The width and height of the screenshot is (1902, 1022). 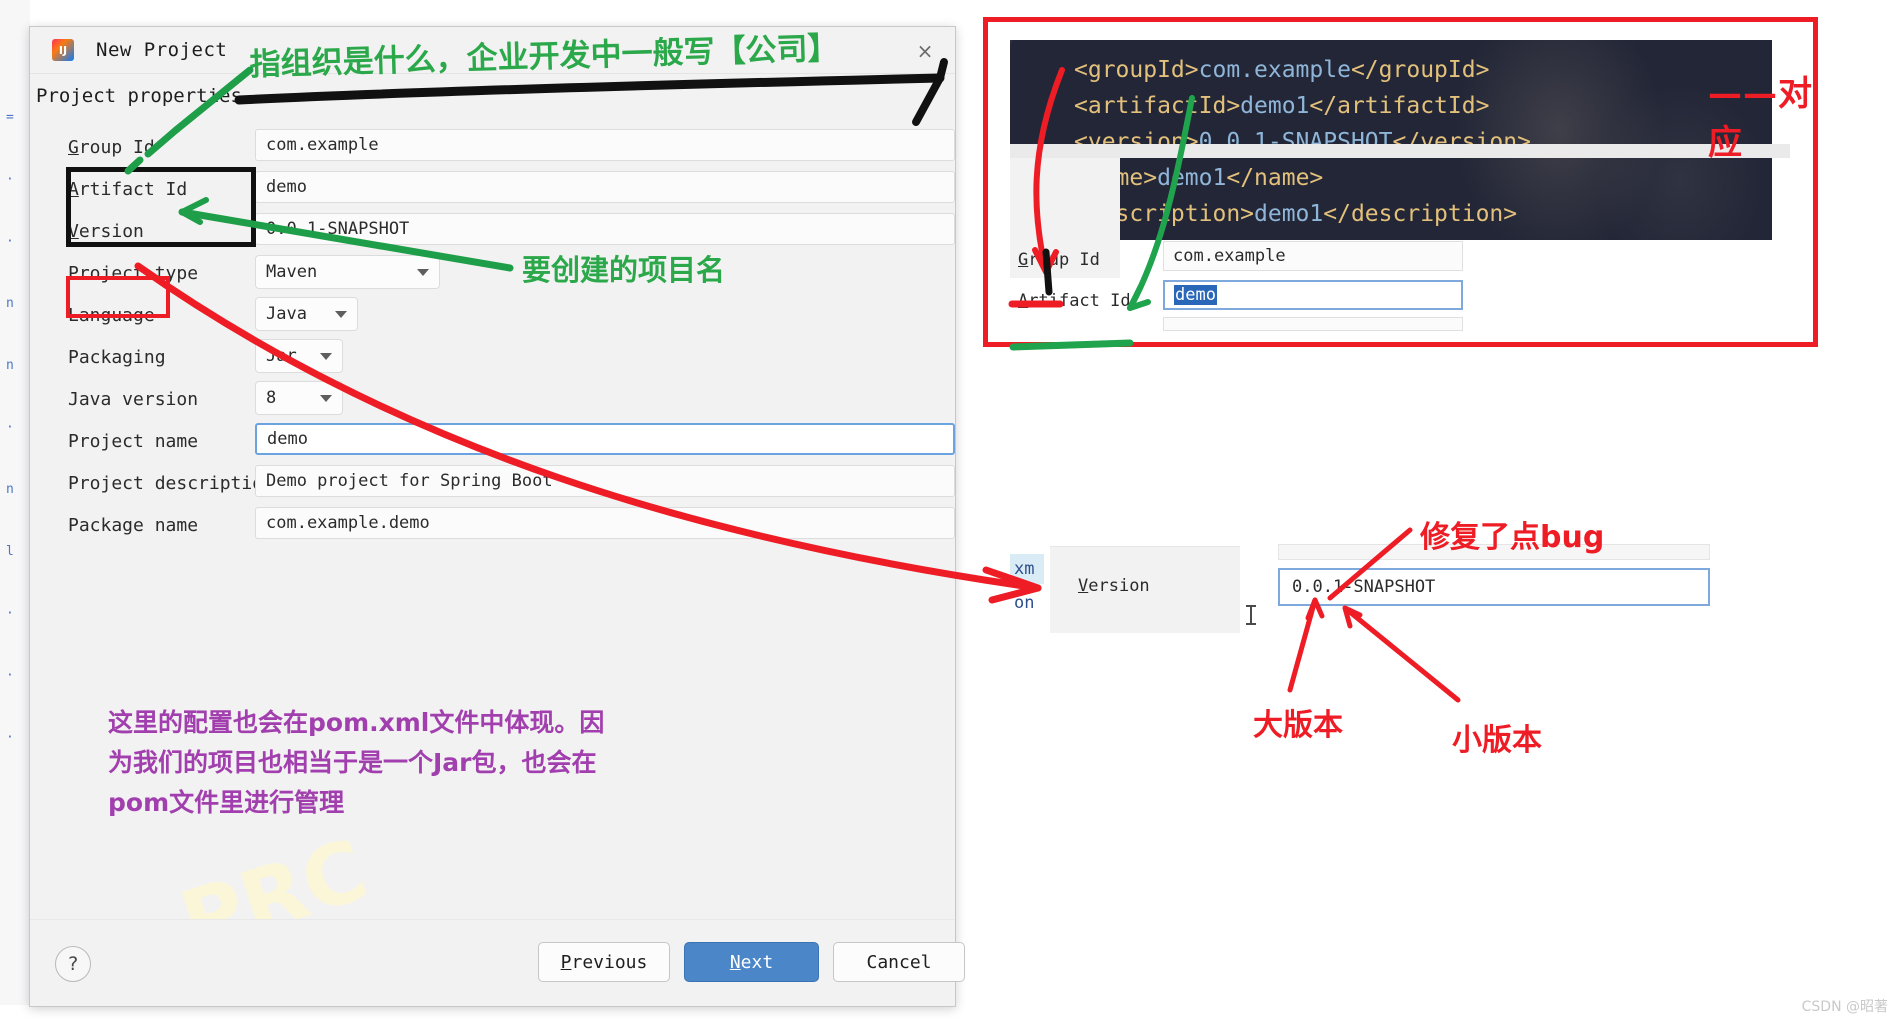 What do you see at coordinates (162, 50) in the screenshot?
I see `dialog-title: New Project` at bounding box center [162, 50].